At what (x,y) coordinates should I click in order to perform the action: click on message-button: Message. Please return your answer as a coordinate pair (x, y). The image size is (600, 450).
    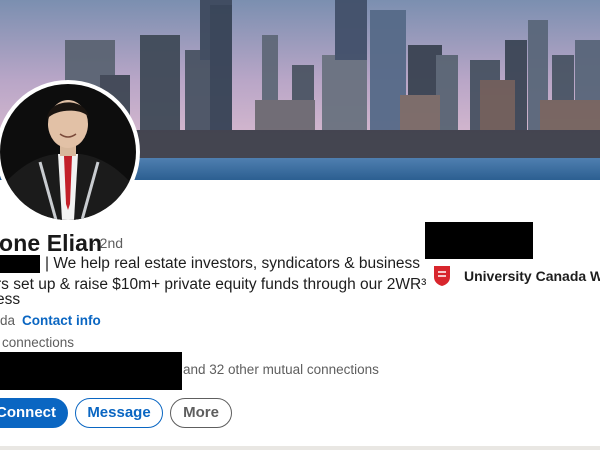
    Looking at the image, I should click on (119, 413).